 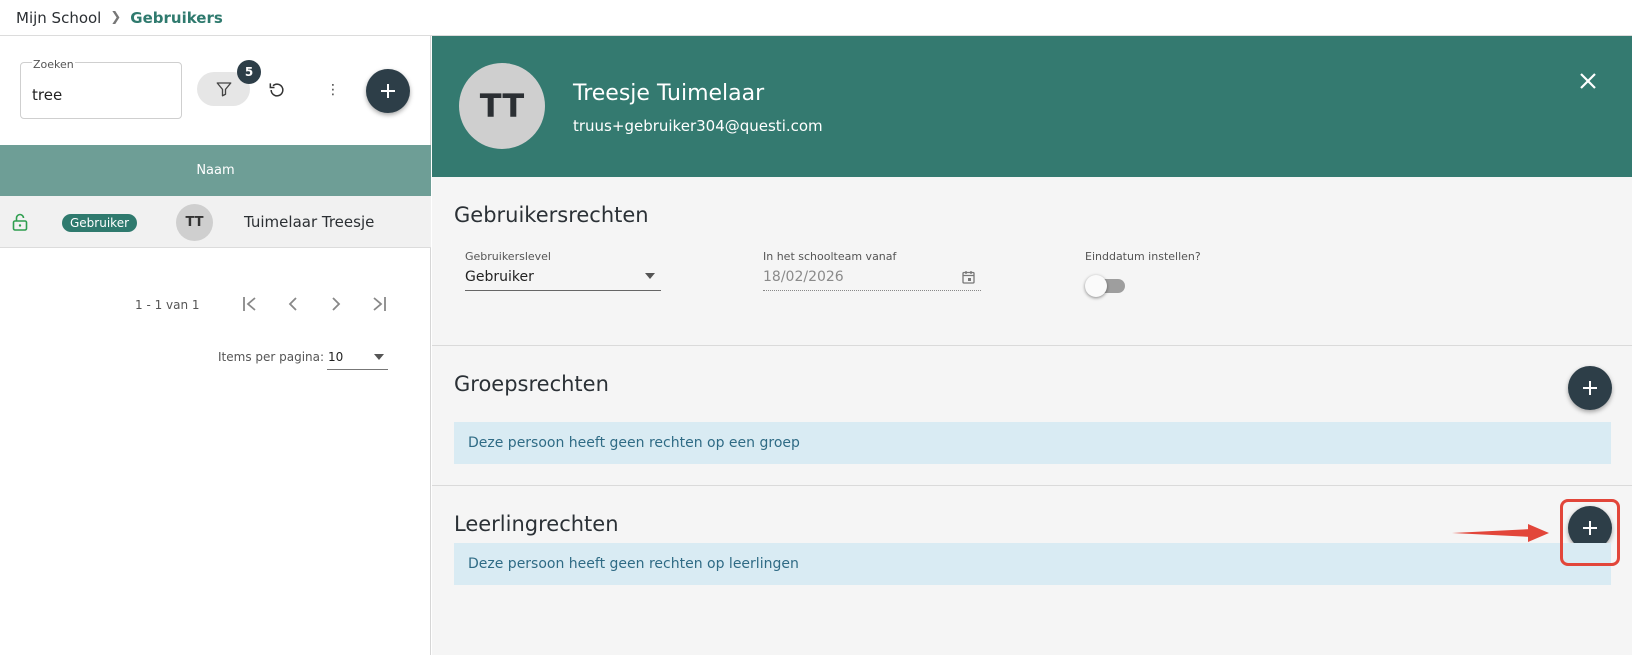 What do you see at coordinates (116, 17) in the screenshot?
I see `chevron-right-icon: ❯` at bounding box center [116, 17].